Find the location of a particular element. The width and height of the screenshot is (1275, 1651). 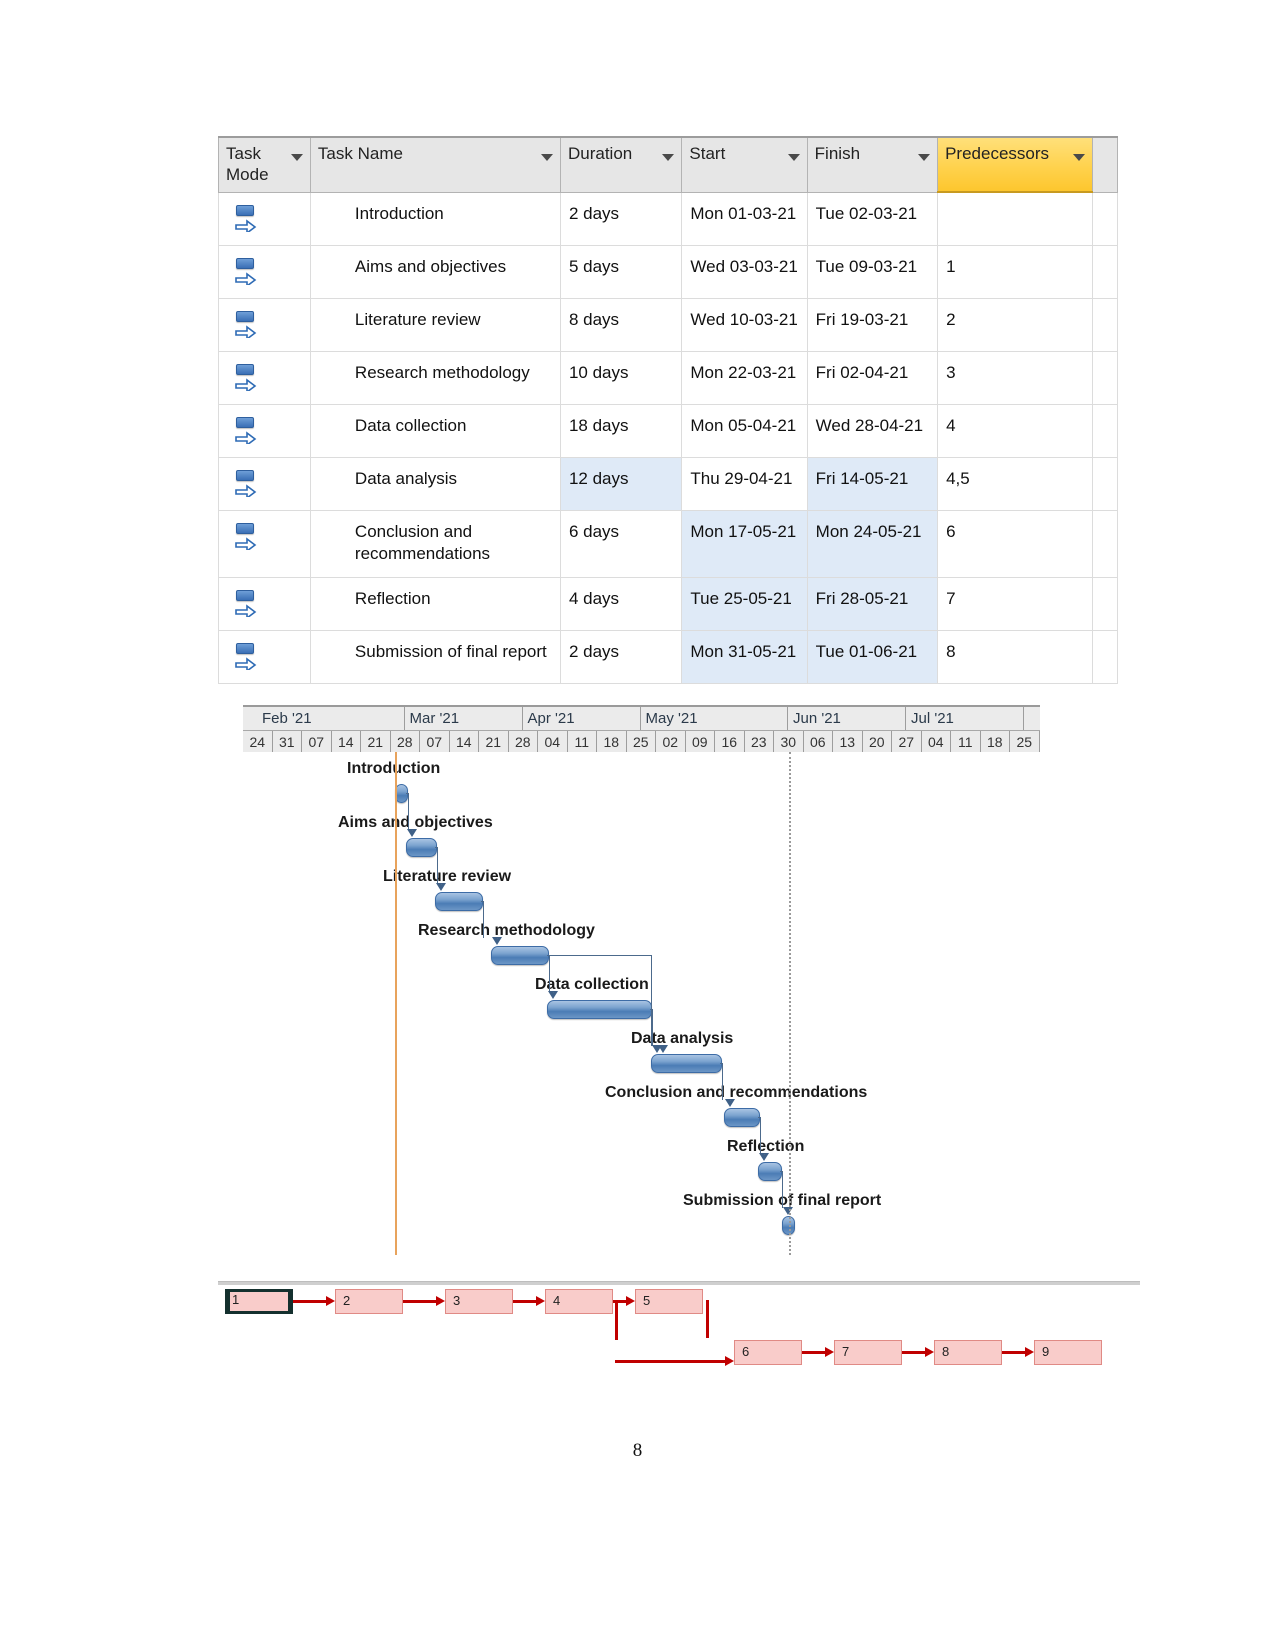

finish-label: Finish is located at coordinates (837, 153).